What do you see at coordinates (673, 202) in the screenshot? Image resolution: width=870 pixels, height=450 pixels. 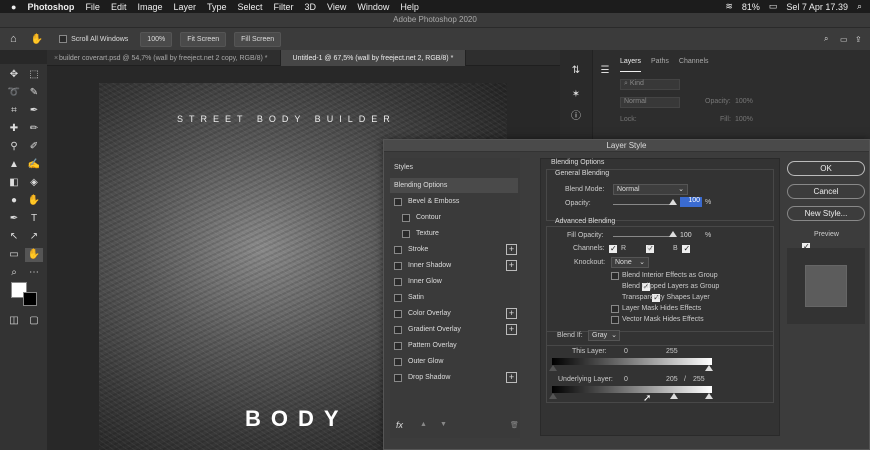 I see `opacity-slider-thumb` at bounding box center [673, 202].